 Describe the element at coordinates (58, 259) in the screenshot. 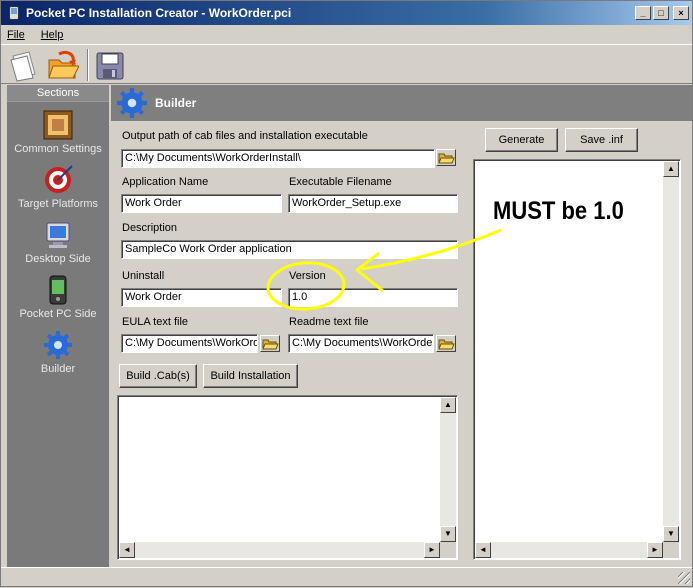

I see `section-label: Desktop Side` at that location.